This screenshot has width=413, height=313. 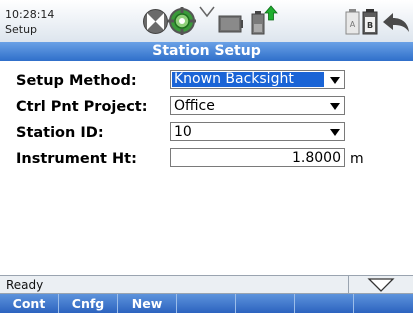 I want to click on battery-ab-icon: A B, so click(x=362, y=22).